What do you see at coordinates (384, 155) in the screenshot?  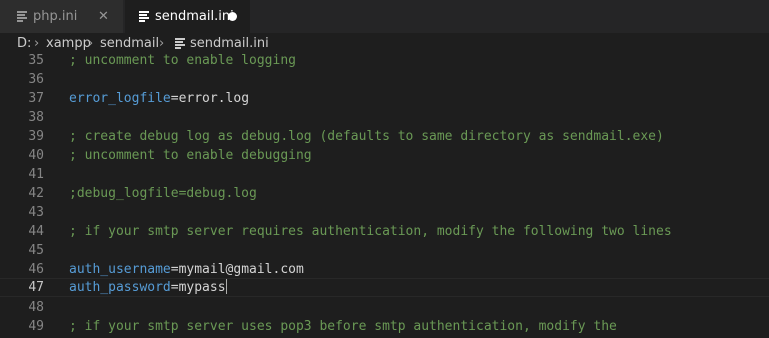 I see `code-line: 40 ; uncomment to enable debugging` at bounding box center [384, 155].